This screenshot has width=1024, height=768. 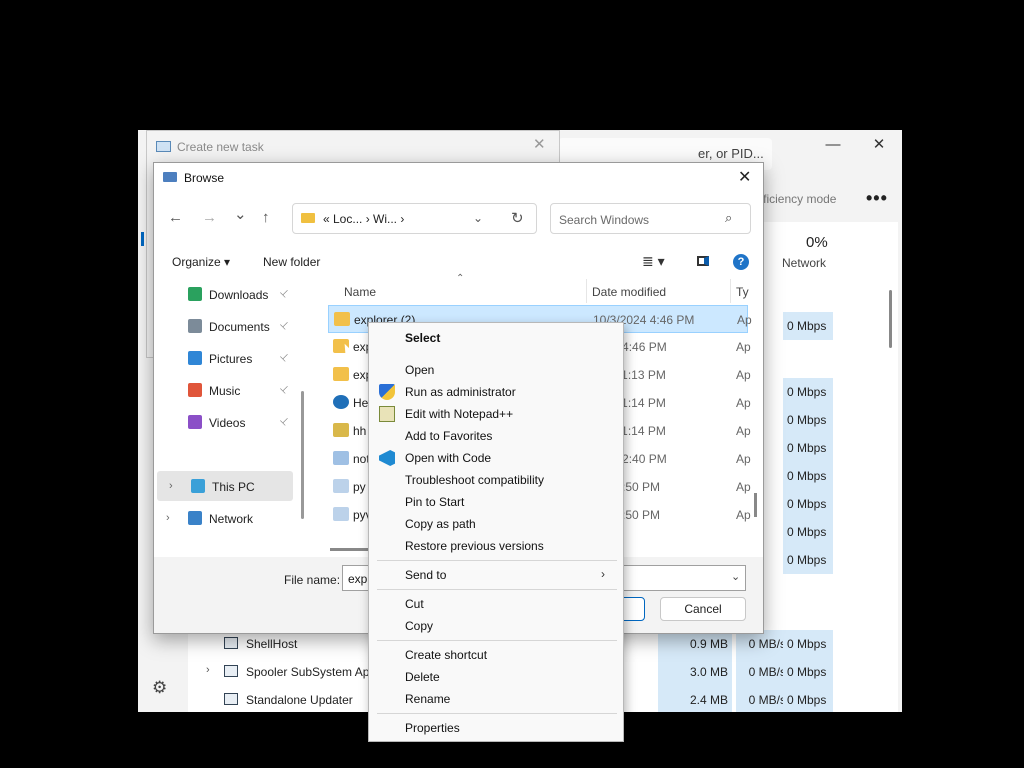 I want to click on menu-item-restore-previous-versions: Restore previous versions, so click(x=496, y=546).